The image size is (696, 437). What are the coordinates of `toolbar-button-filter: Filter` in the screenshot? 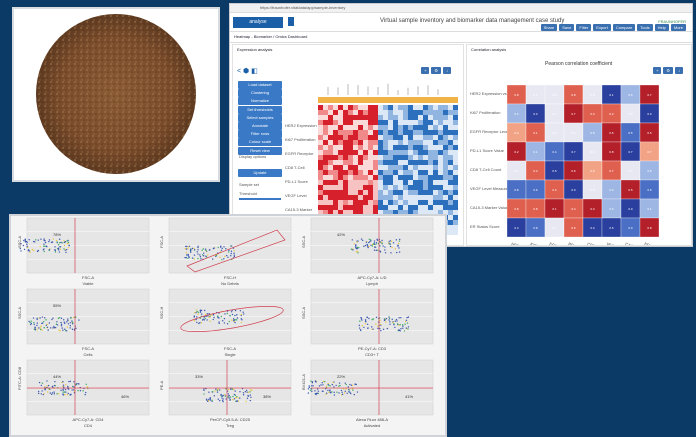 It's located at (584, 27).